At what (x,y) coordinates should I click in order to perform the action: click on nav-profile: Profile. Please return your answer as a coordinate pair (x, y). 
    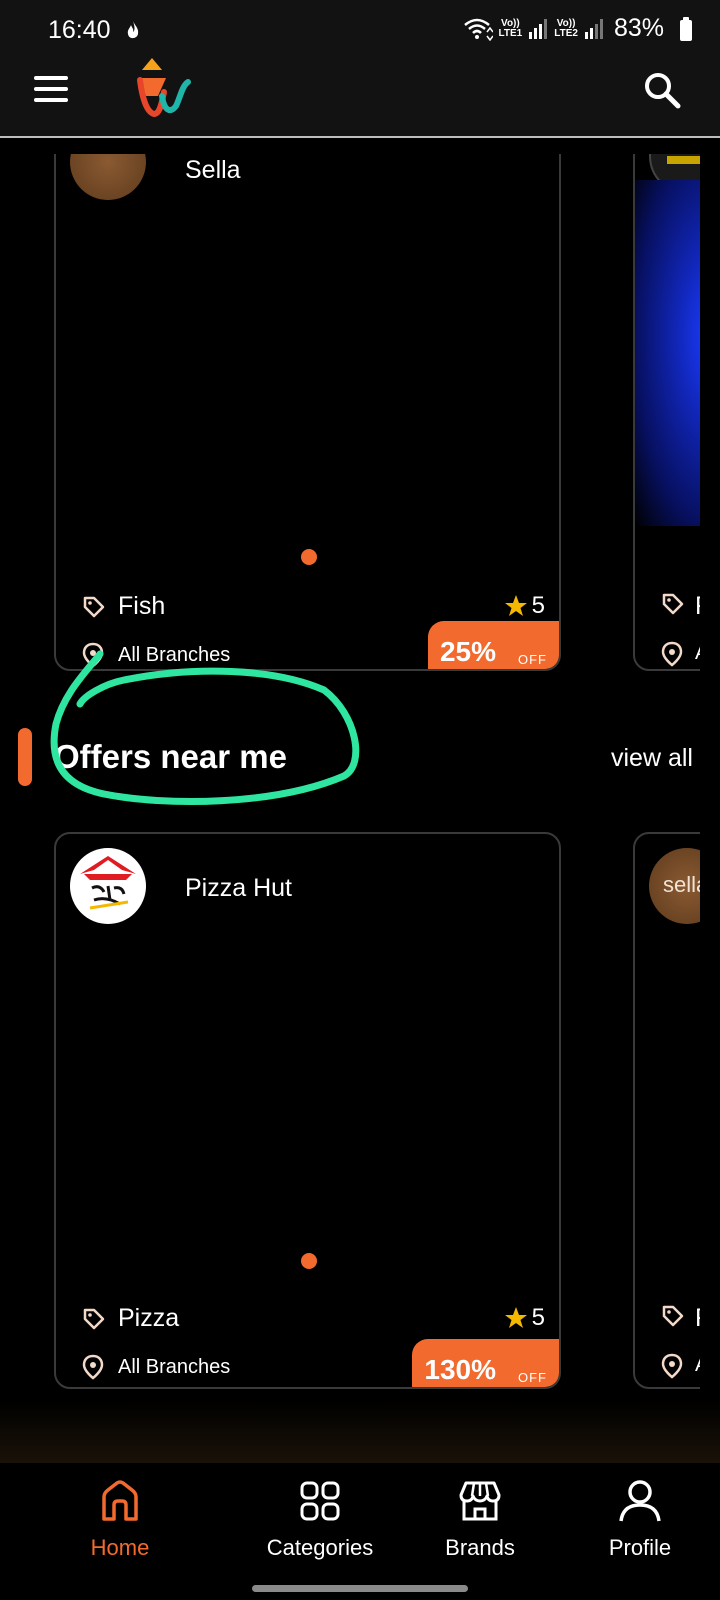
    Looking at the image, I should click on (640, 1520).